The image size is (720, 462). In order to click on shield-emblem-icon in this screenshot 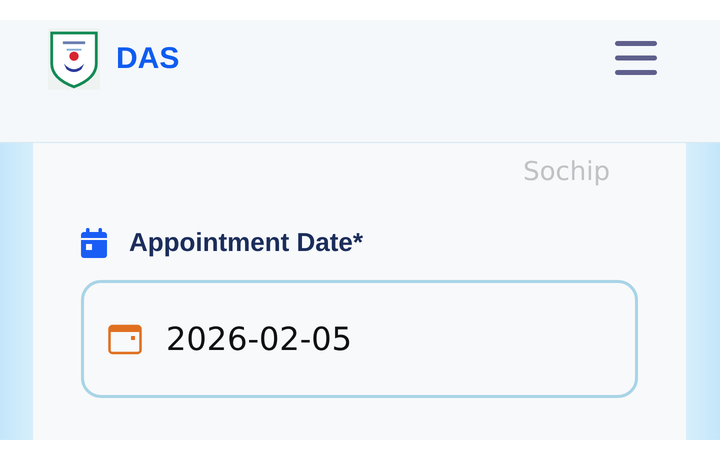, I will do `click(74, 59)`.